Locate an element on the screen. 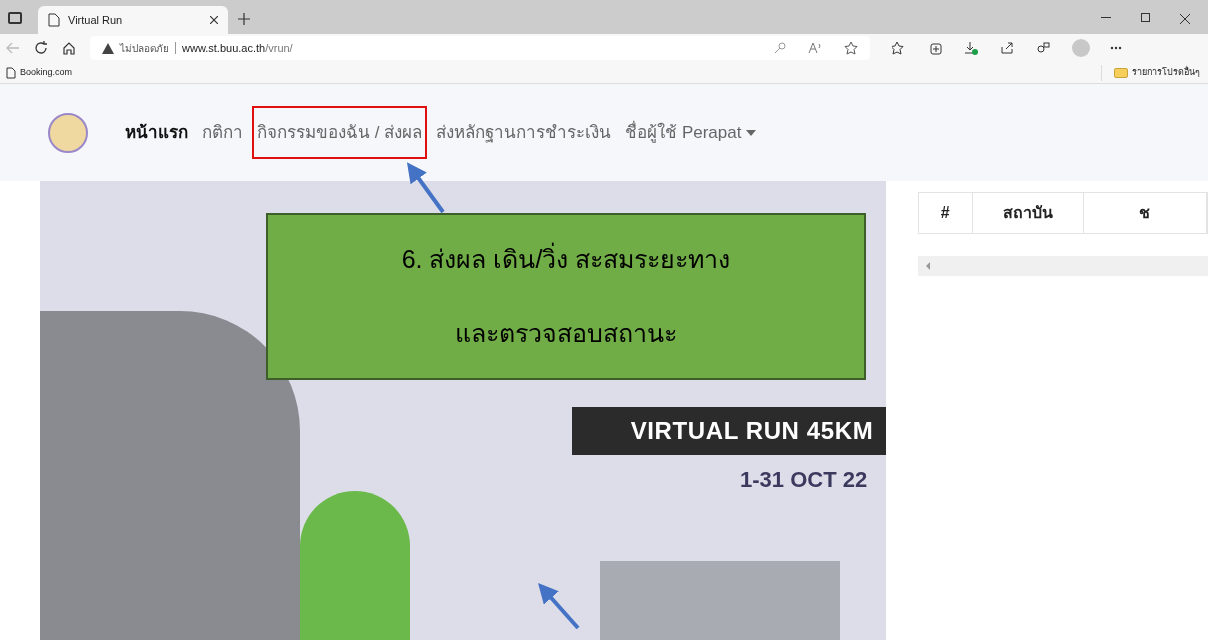 The image size is (1208, 641). restore-icon is located at coordinates (1145, 17).